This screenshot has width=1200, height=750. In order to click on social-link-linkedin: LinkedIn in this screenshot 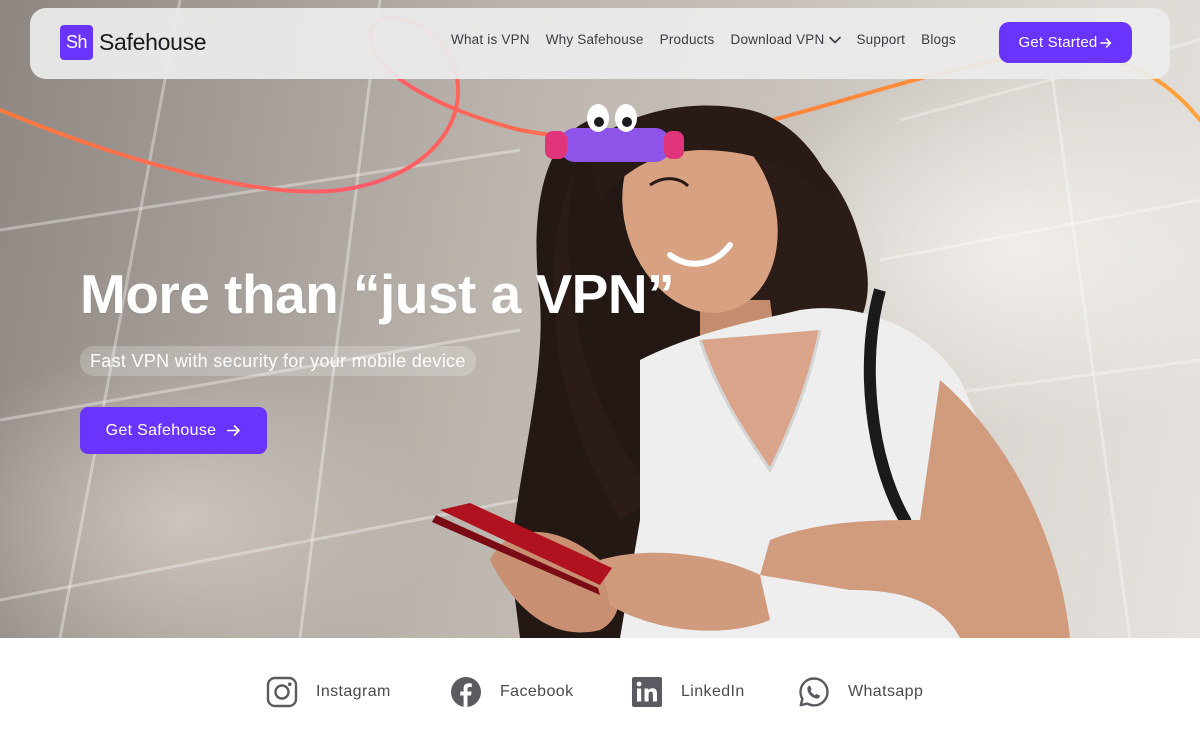, I will do `click(688, 692)`.